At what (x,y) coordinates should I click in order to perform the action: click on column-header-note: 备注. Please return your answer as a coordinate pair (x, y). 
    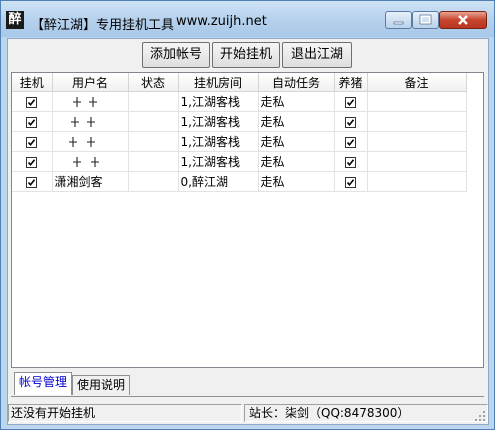
    Looking at the image, I should click on (417, 82).